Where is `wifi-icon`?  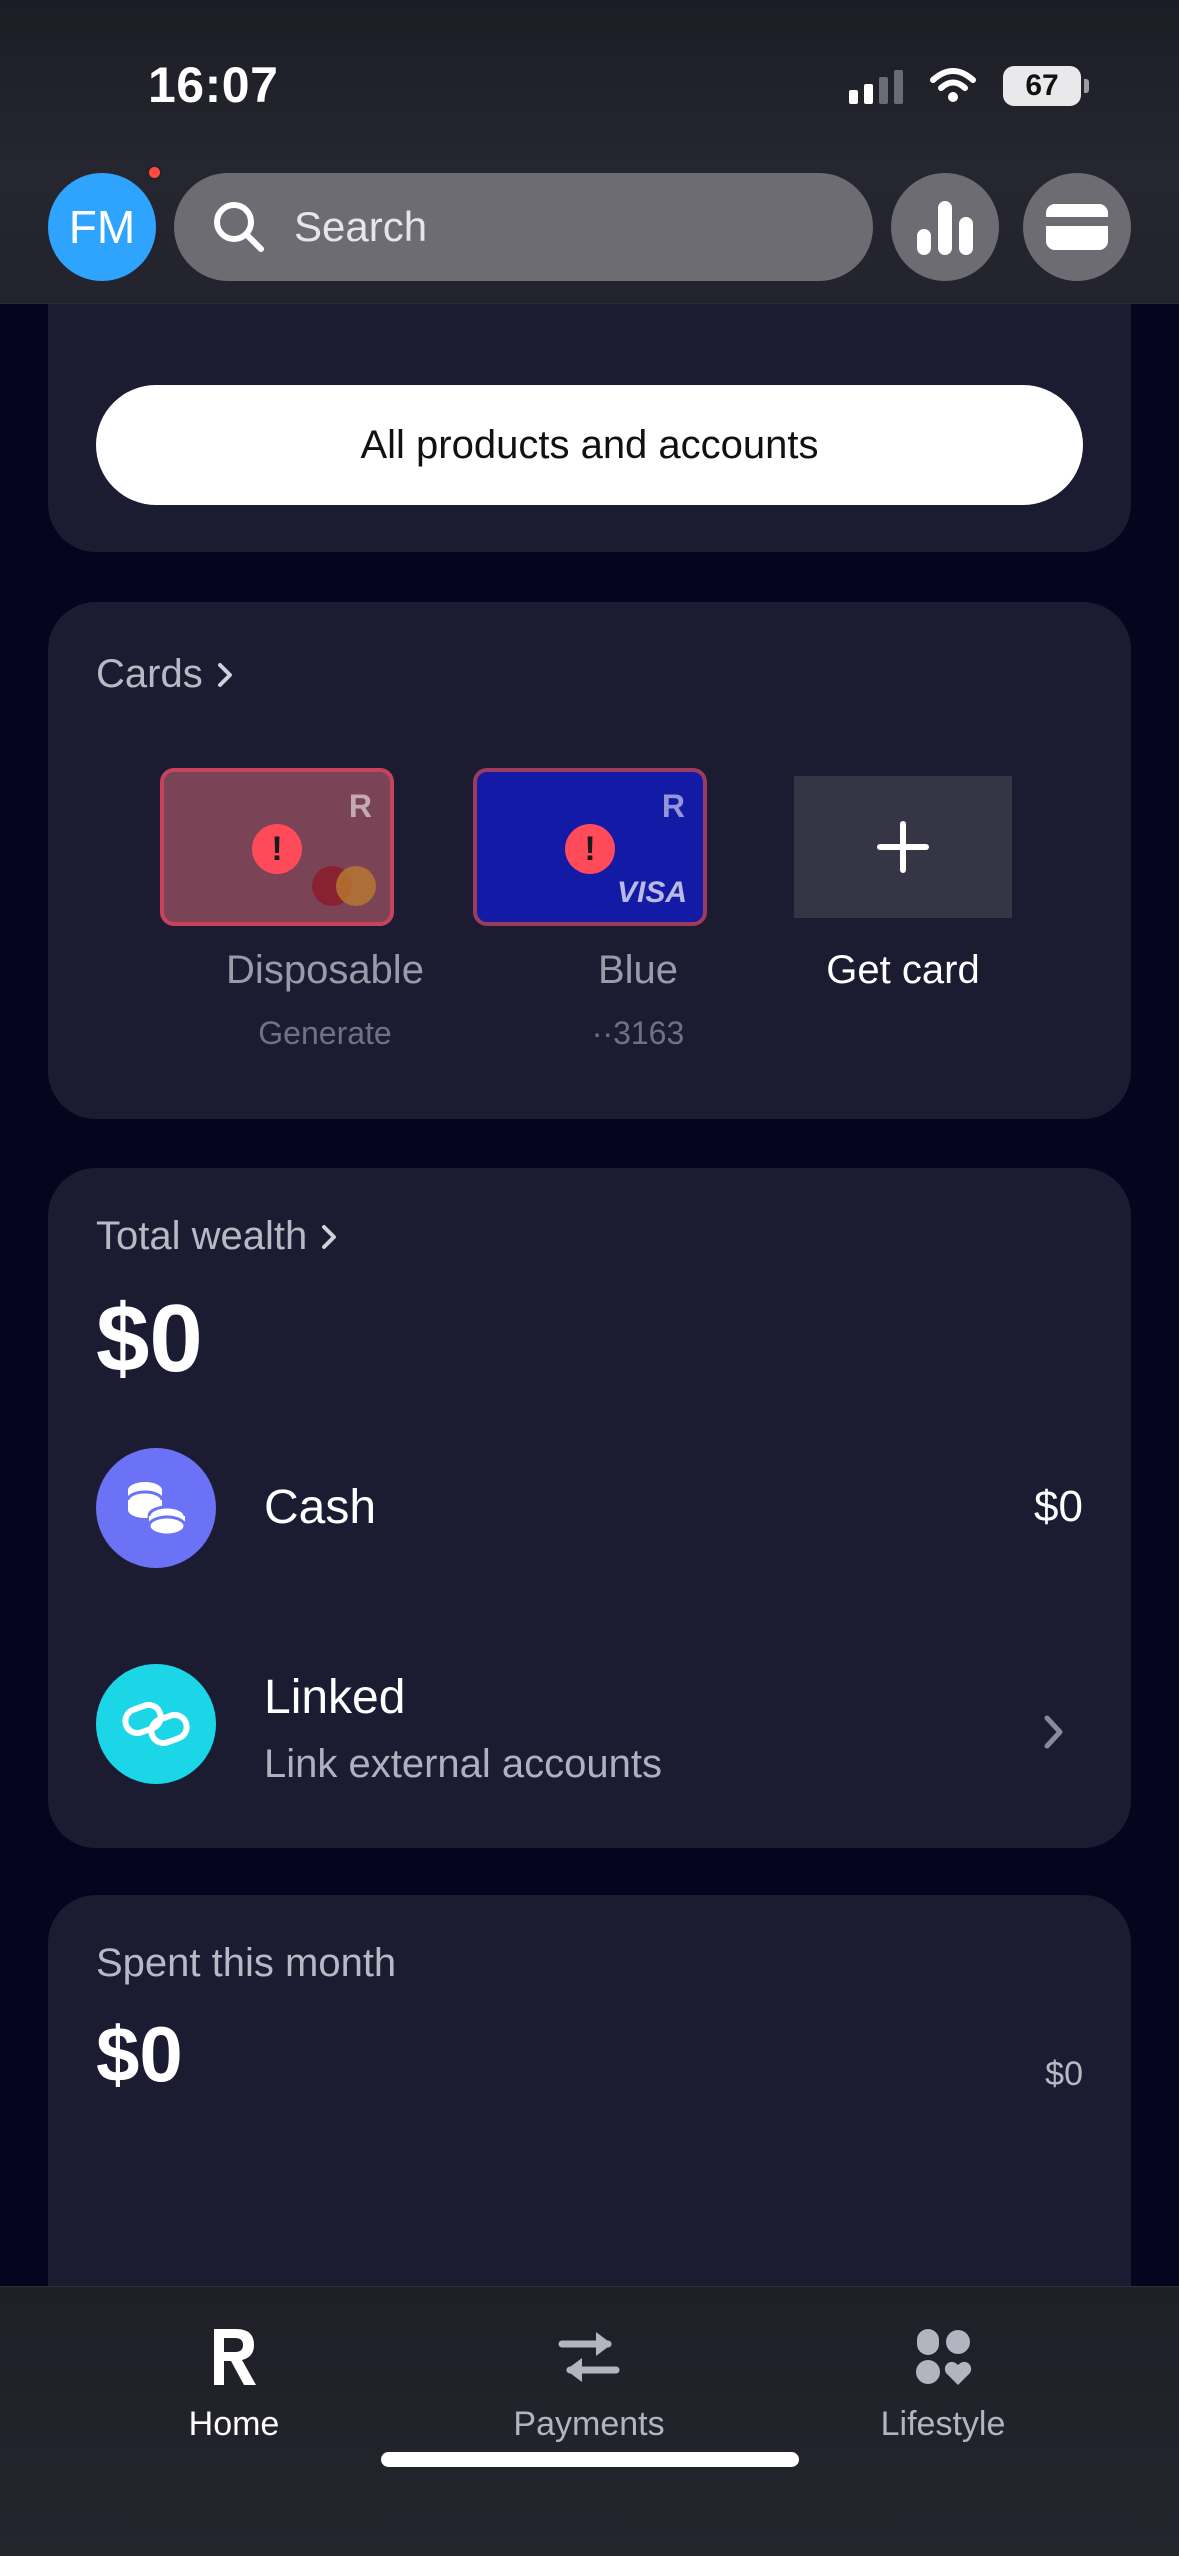
wifi-icon is located at coordinates (953, 86).